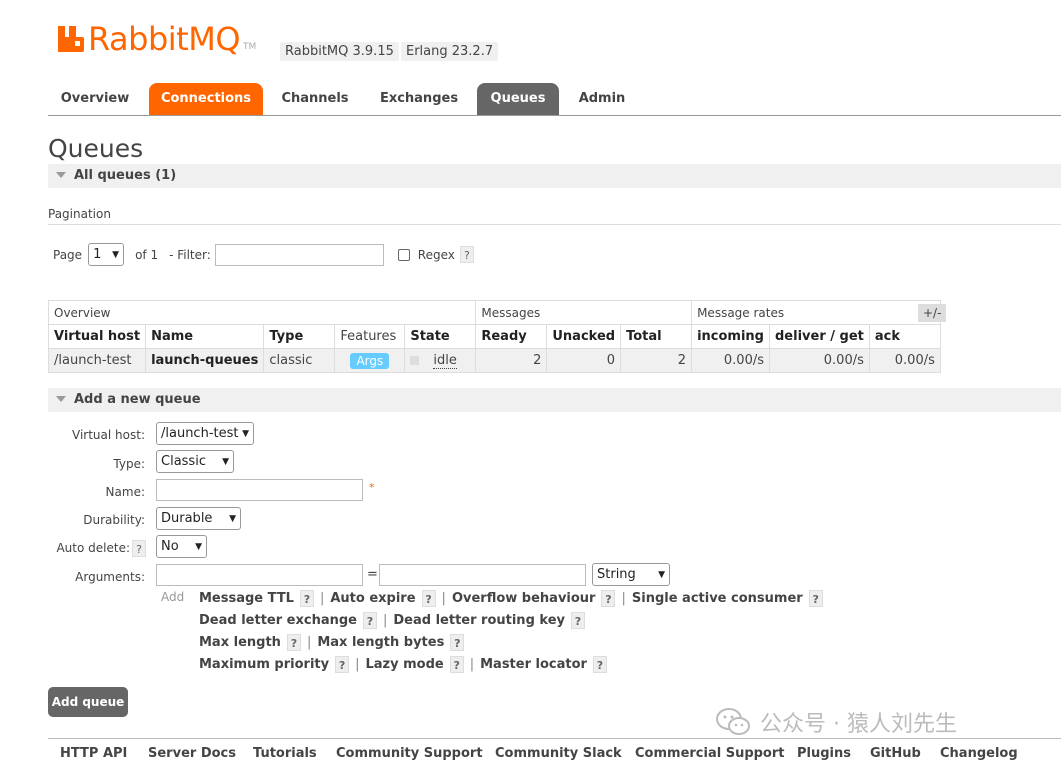 The image size is (1061, 768). What do you see at coordinates (816, 312) in the screenshot?
I see `group-message-rates: Message rates` at bounding box center [816, 312].